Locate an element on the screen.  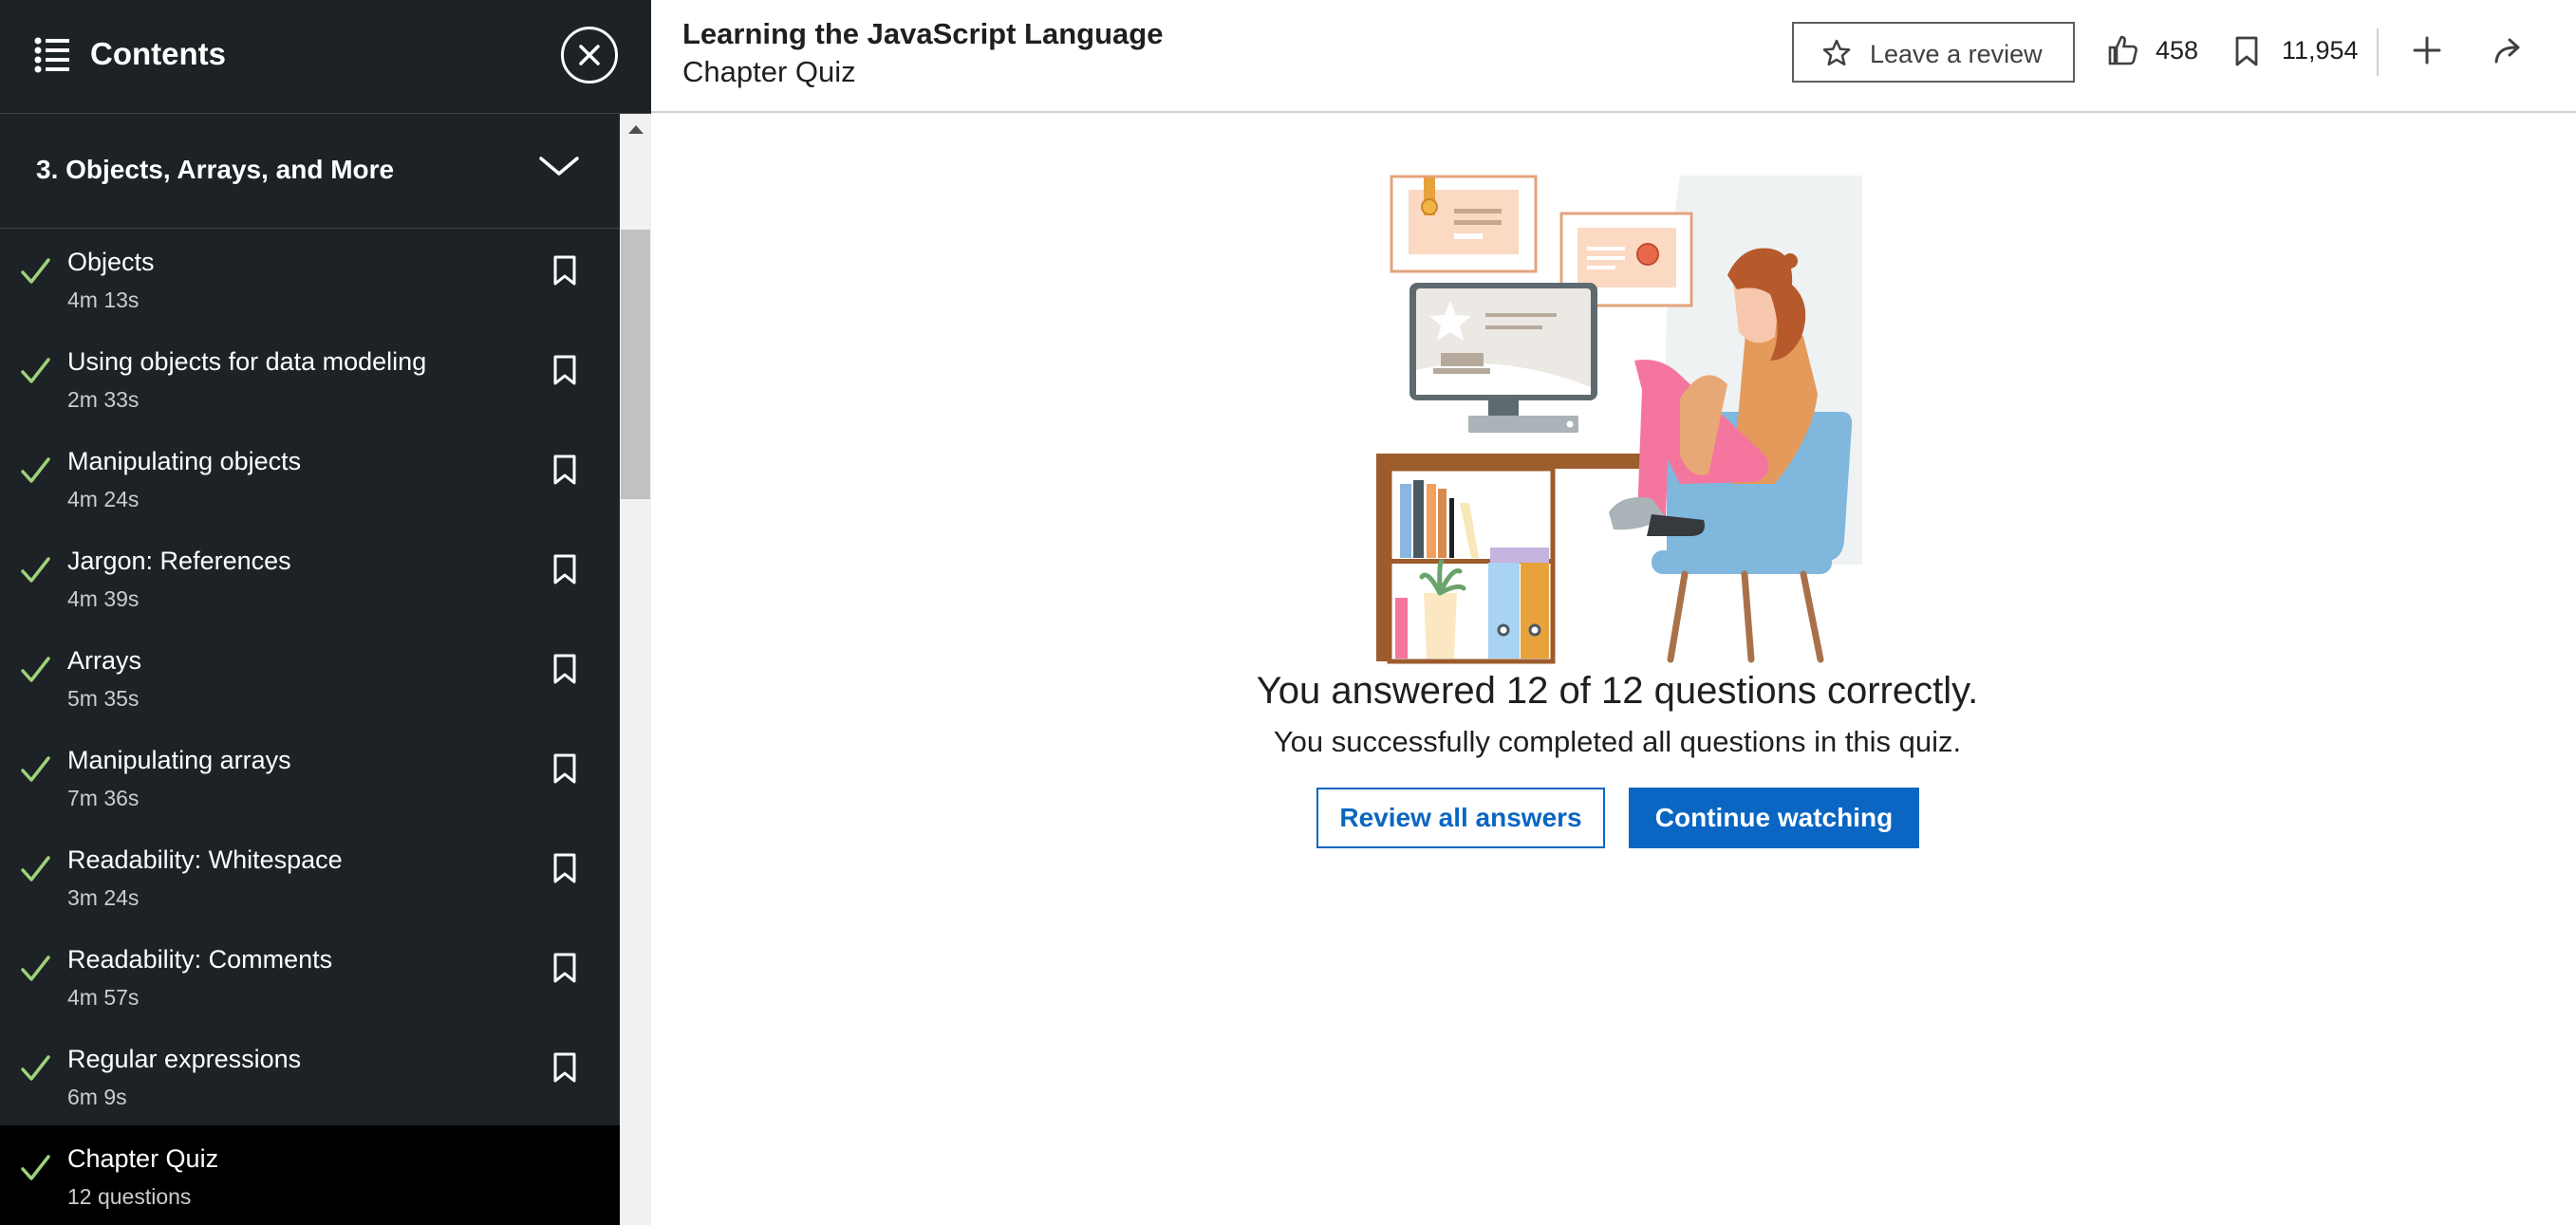
leave-review-label: Leave a review is located at coordinates (1956, 54).